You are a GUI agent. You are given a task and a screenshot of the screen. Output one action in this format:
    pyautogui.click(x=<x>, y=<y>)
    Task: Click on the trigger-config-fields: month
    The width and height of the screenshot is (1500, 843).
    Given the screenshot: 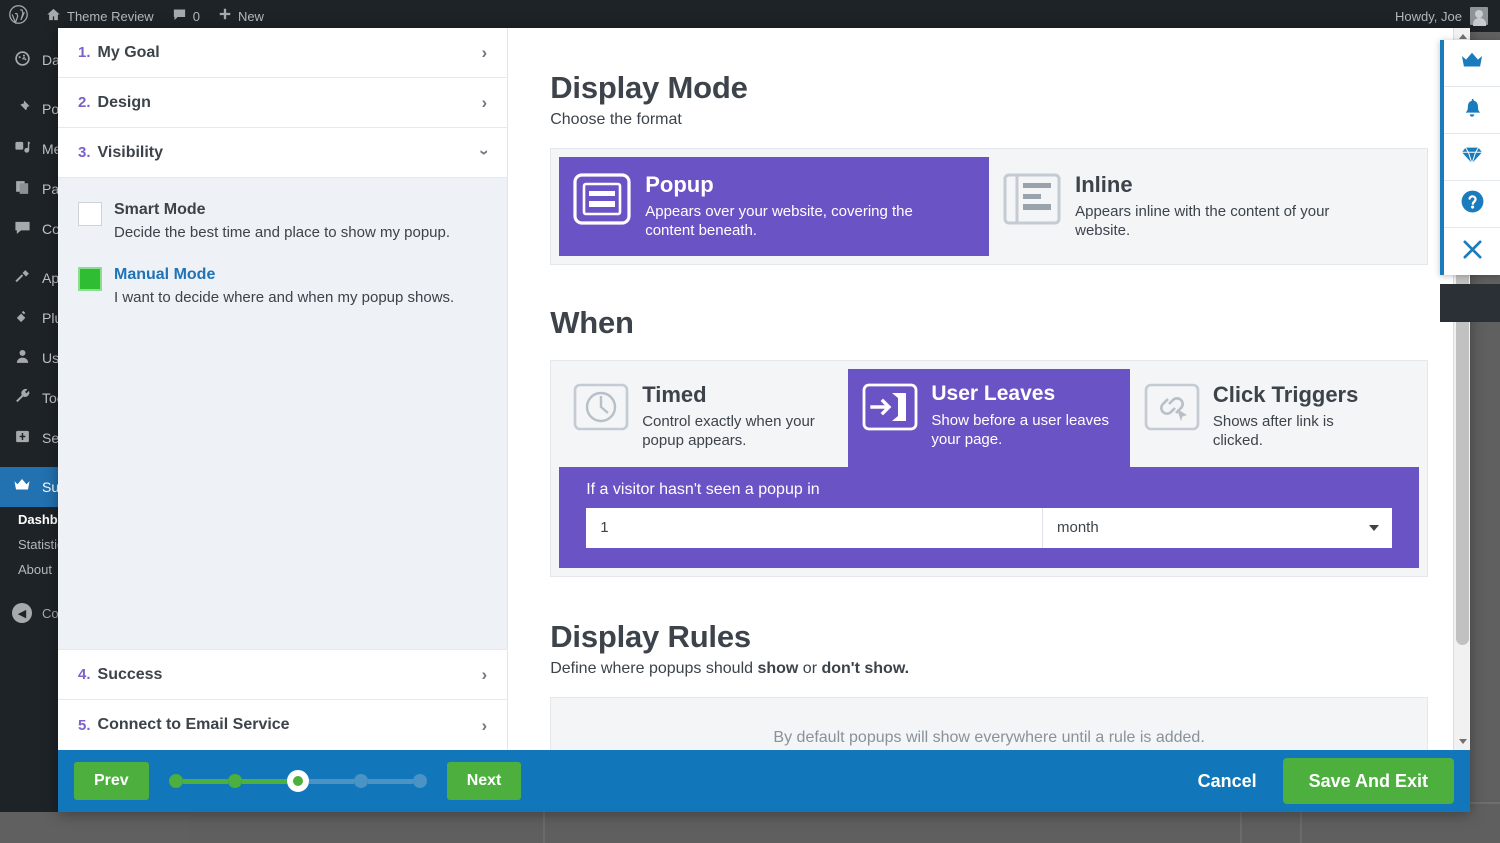 What is the action you would take?
    pyautogui.click(x=989, y=527)
    